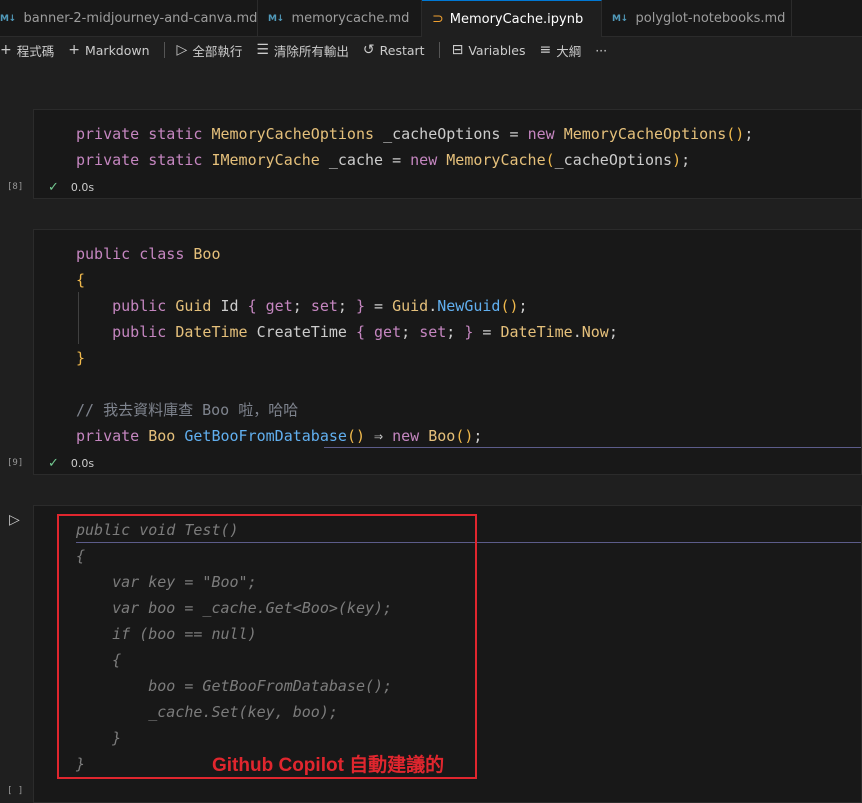 The image size is (862, 803). Describe the element at coordinates (497, 50) in the screenshot. I see `variables-label: Variables` at that location.